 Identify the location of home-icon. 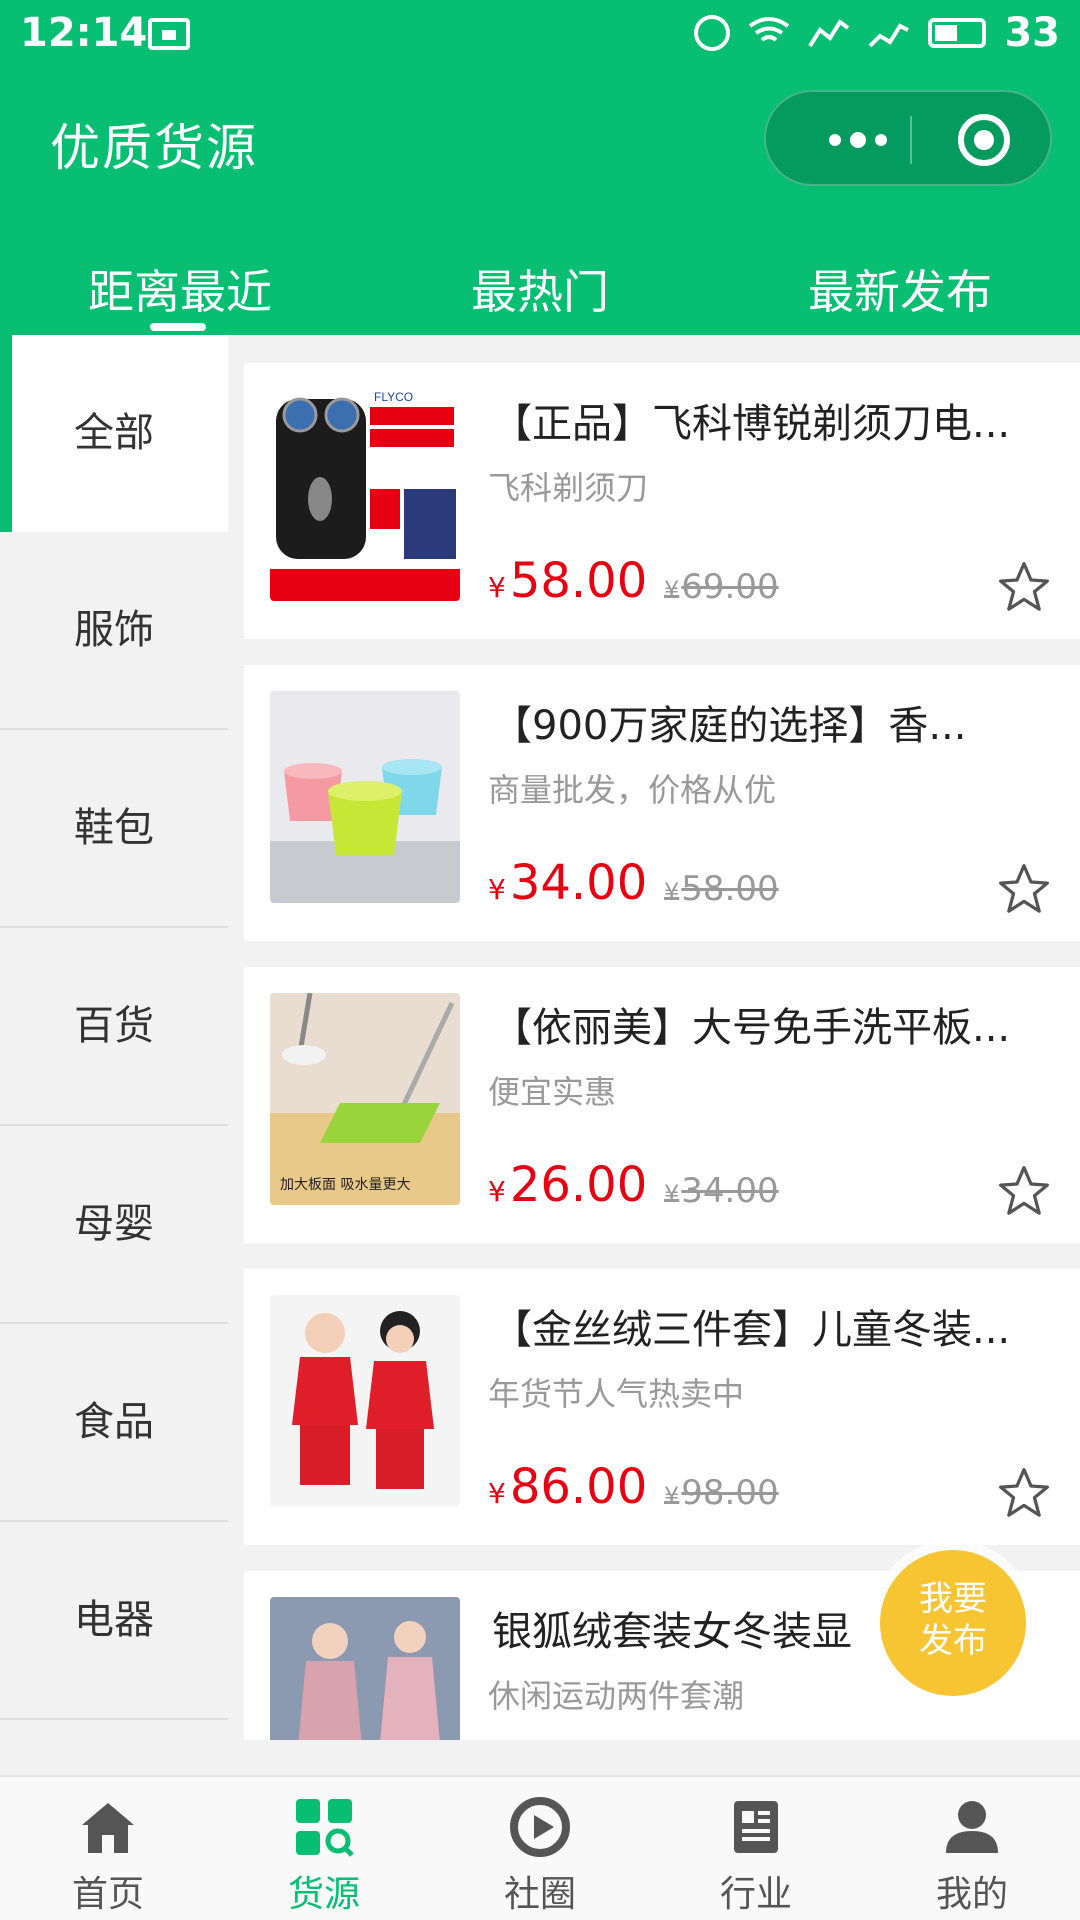
(108, 1828).